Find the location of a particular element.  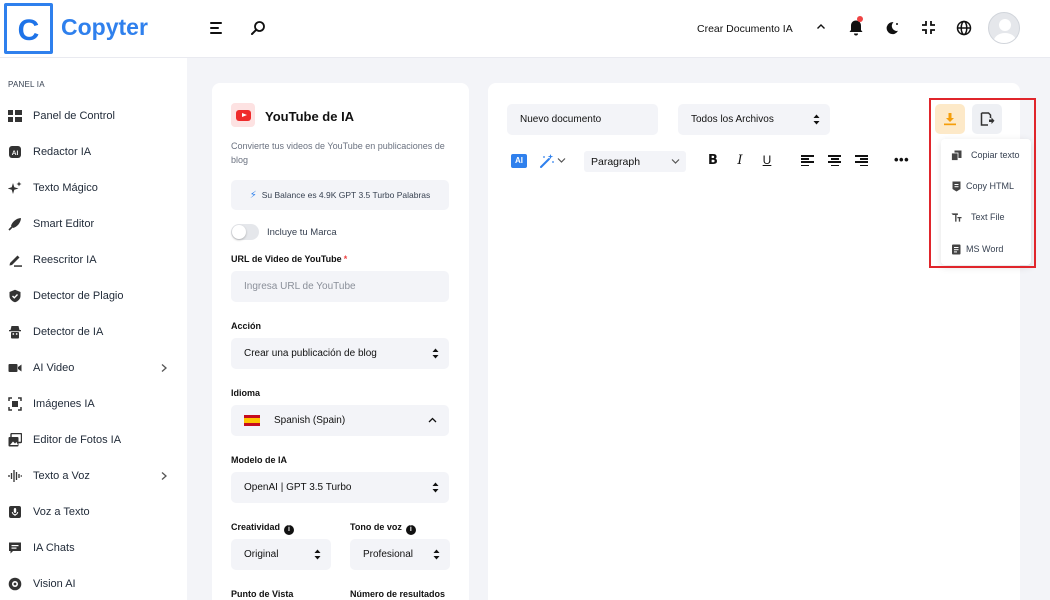

sidebar-item-label: Vision AI is located at coordinates (54, 584).